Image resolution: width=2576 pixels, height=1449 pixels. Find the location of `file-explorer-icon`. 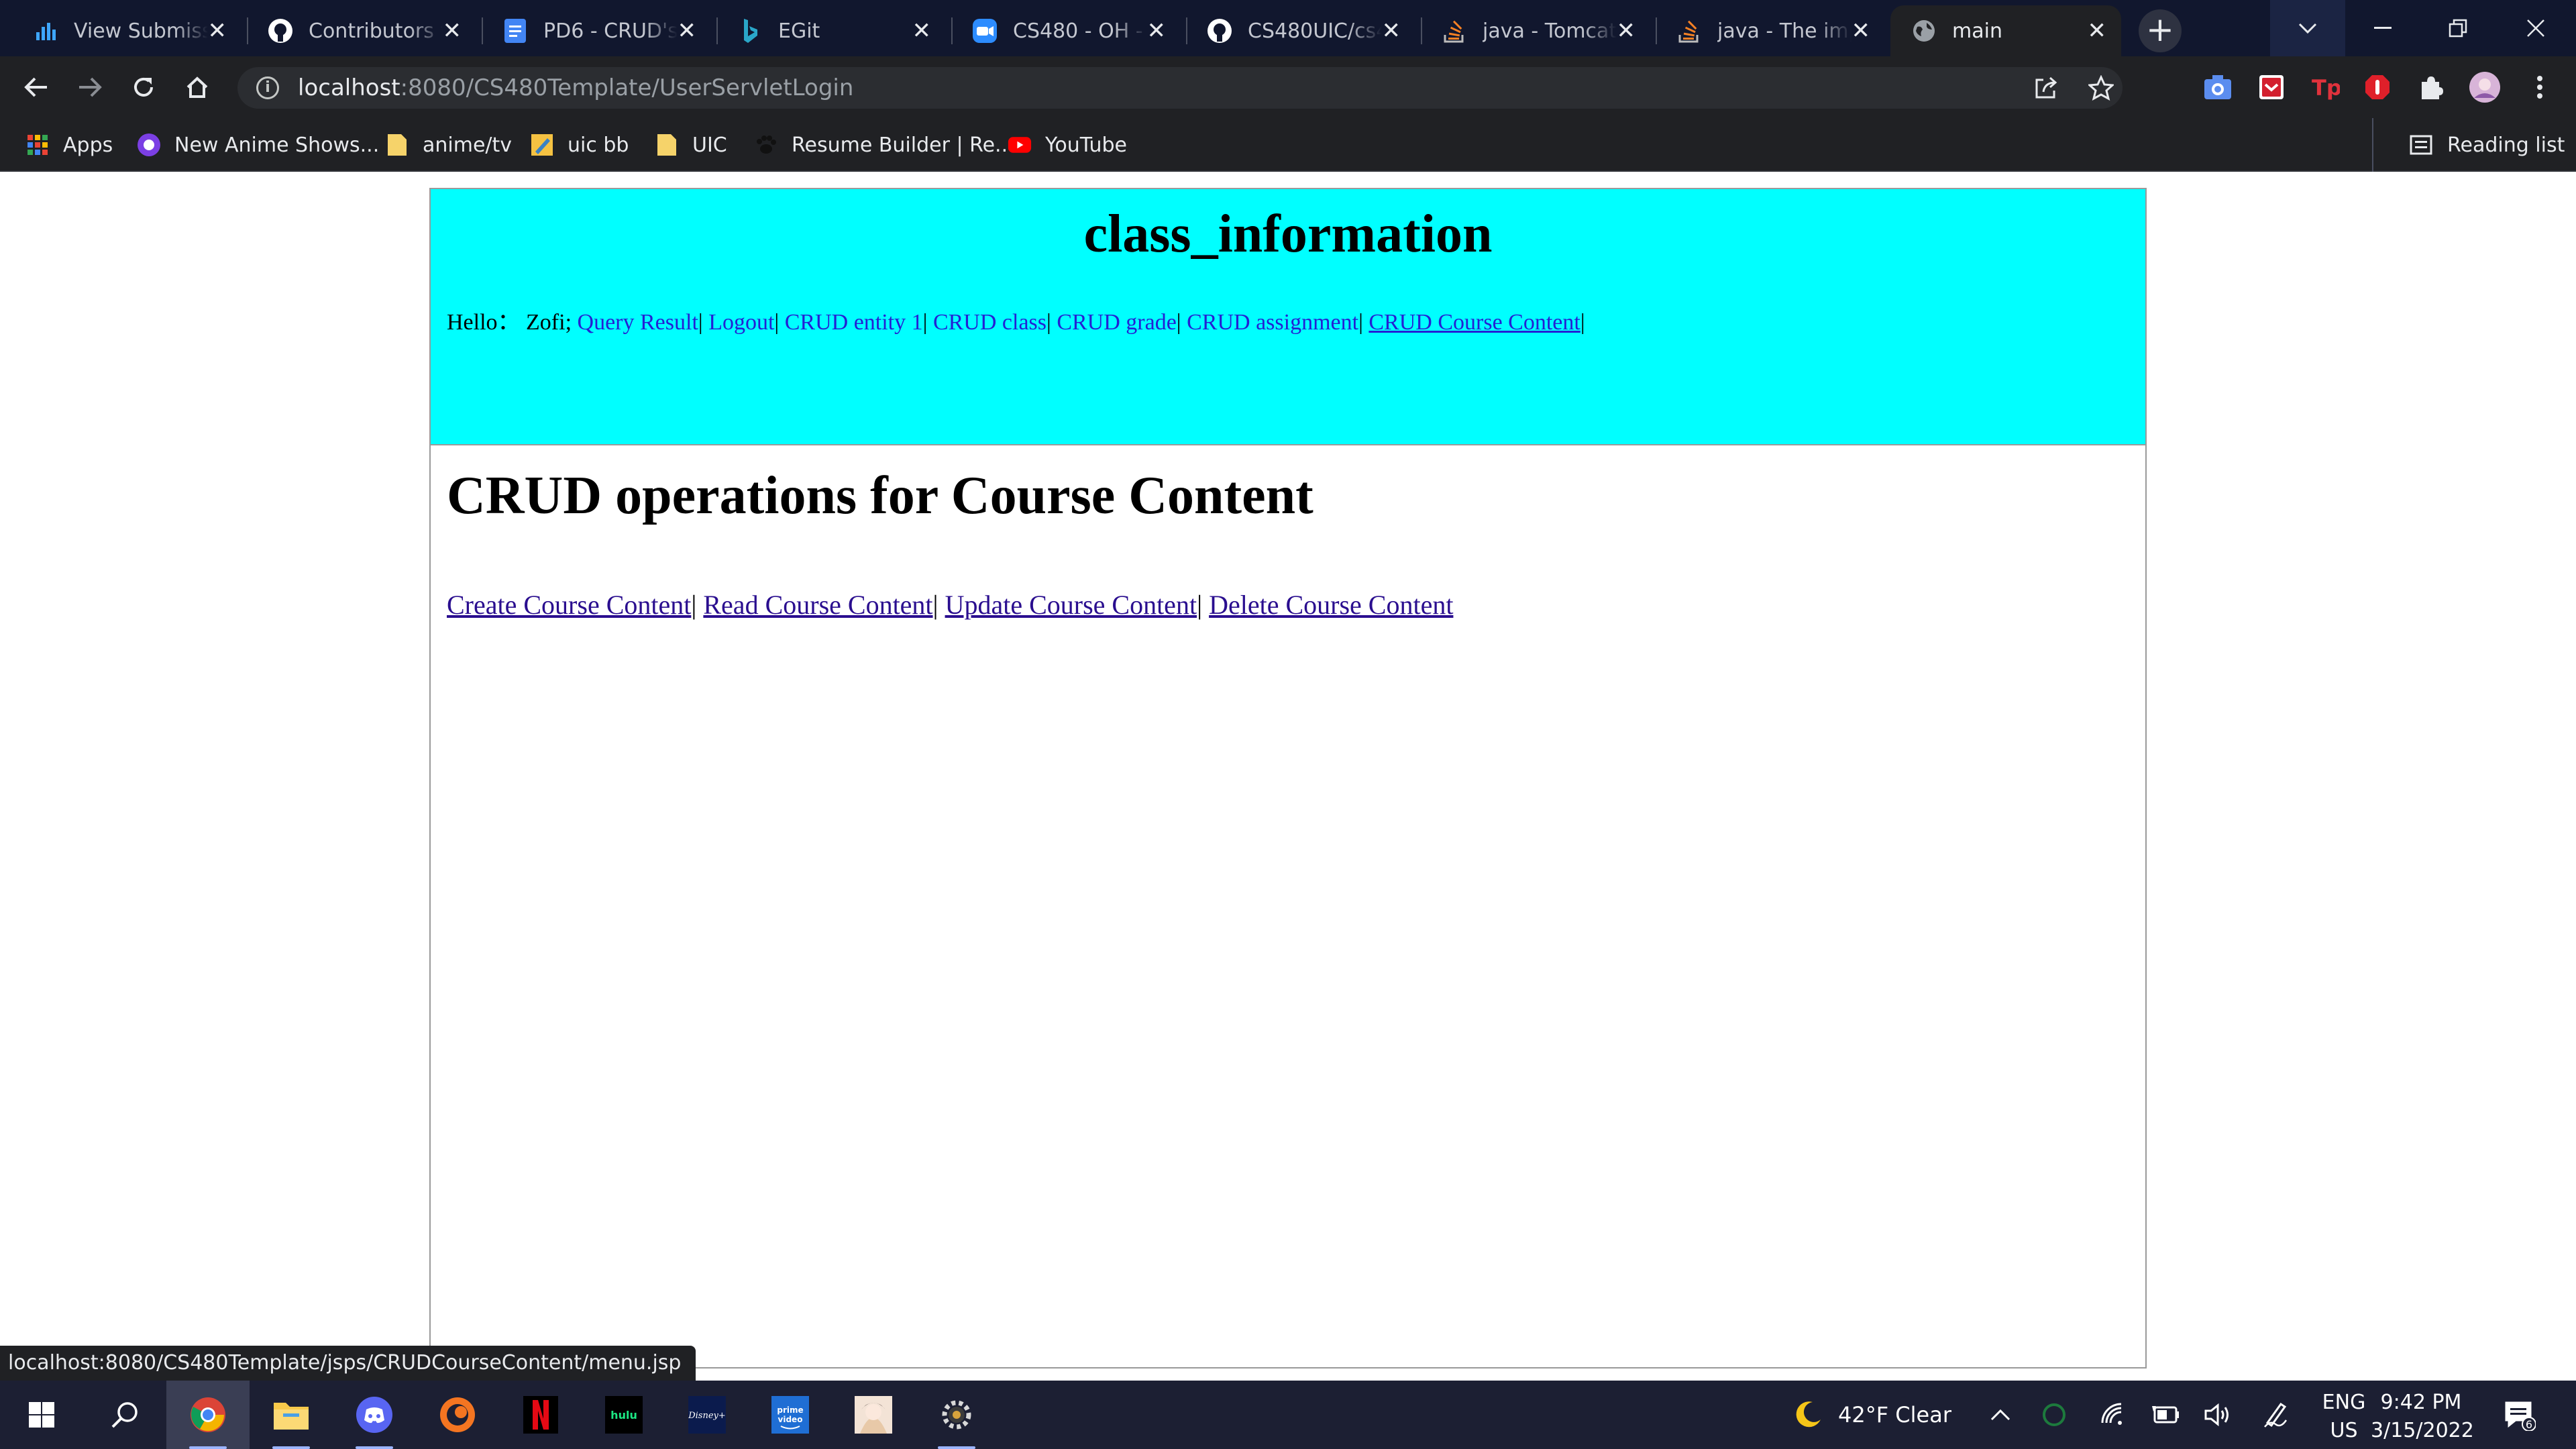

file-explorer-icon is located at coordinates (291, 1415).